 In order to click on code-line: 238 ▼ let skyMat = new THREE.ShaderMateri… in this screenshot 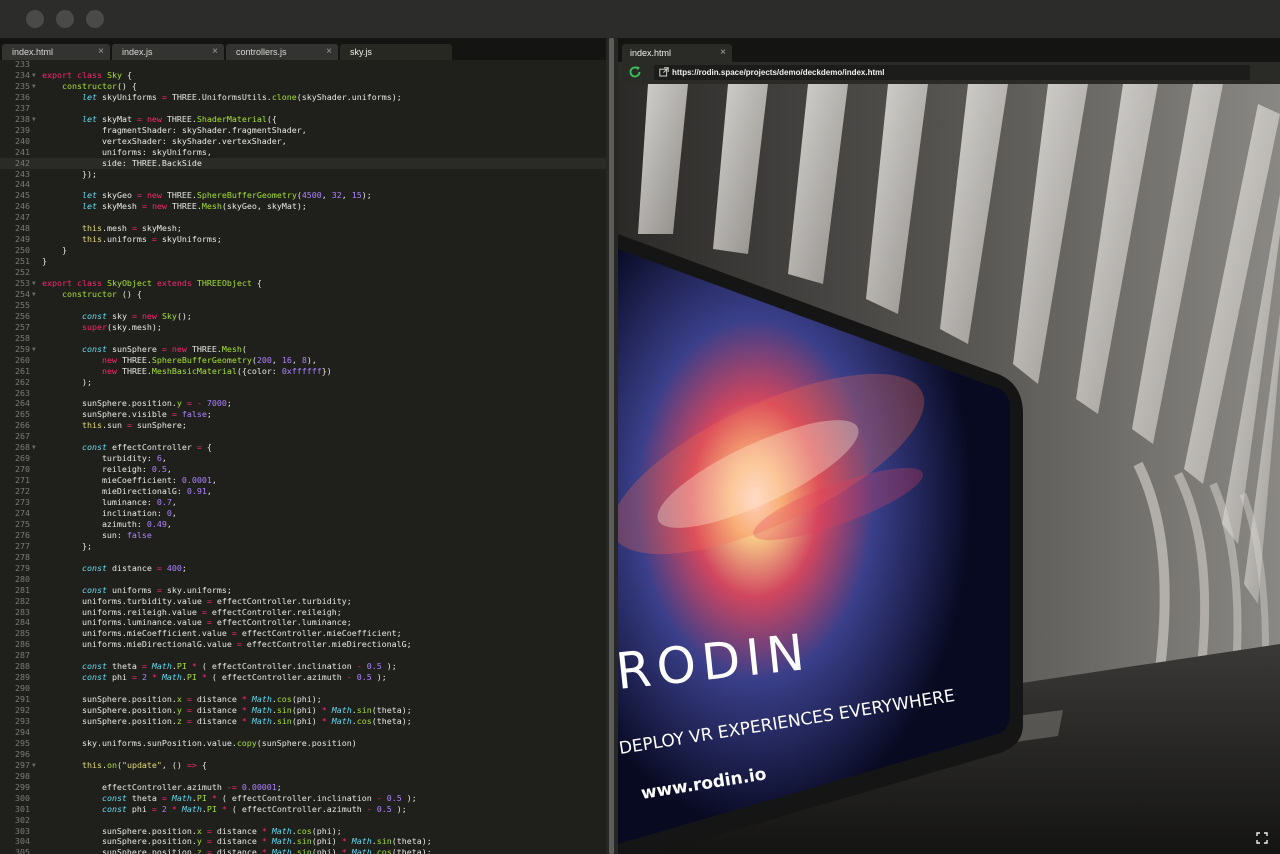, I will do `click(303, 119)`.